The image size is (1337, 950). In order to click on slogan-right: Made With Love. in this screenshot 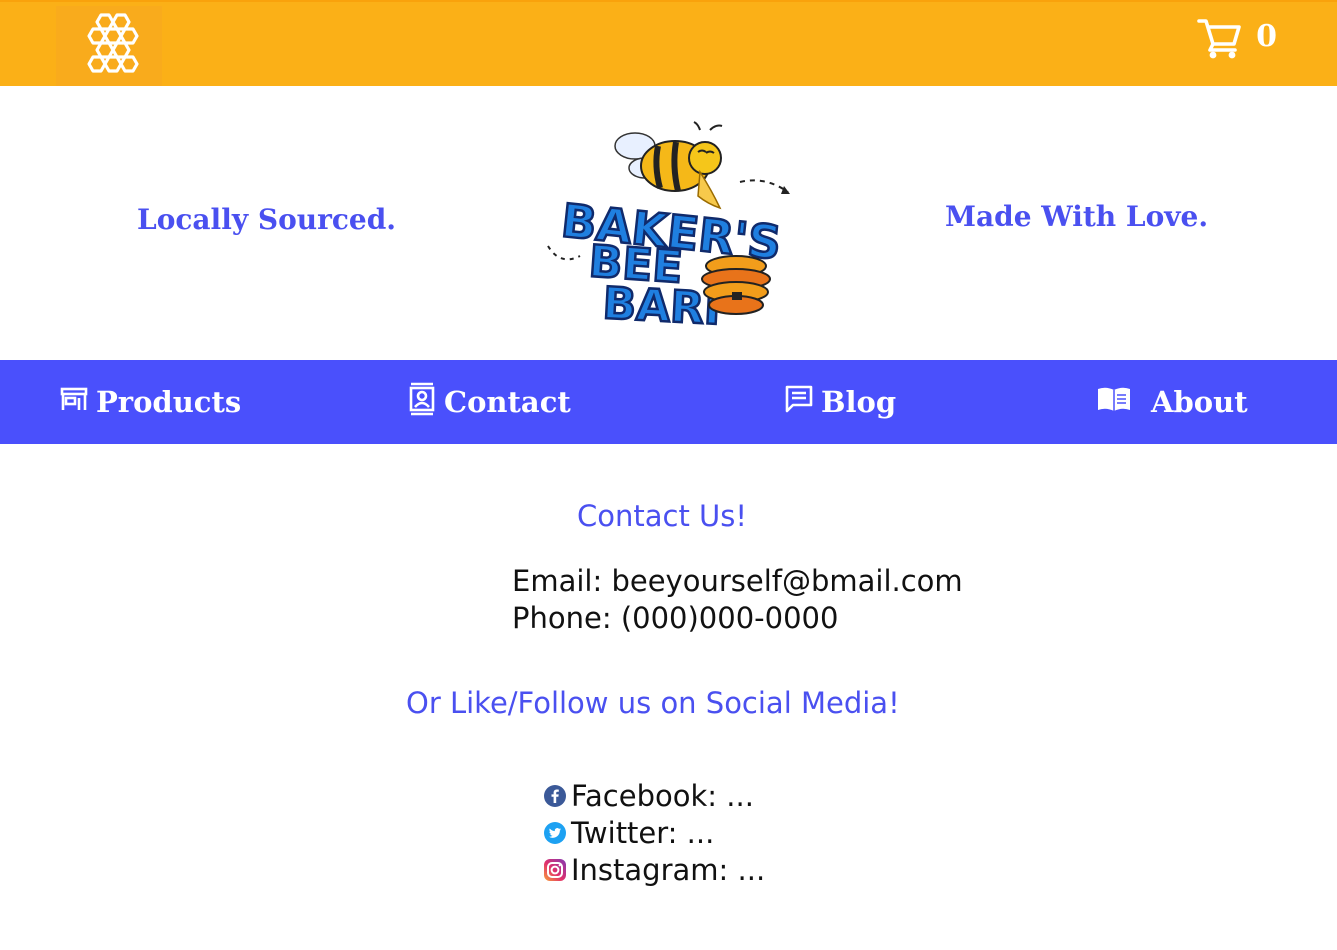, I will do `click(1077, 216)`.